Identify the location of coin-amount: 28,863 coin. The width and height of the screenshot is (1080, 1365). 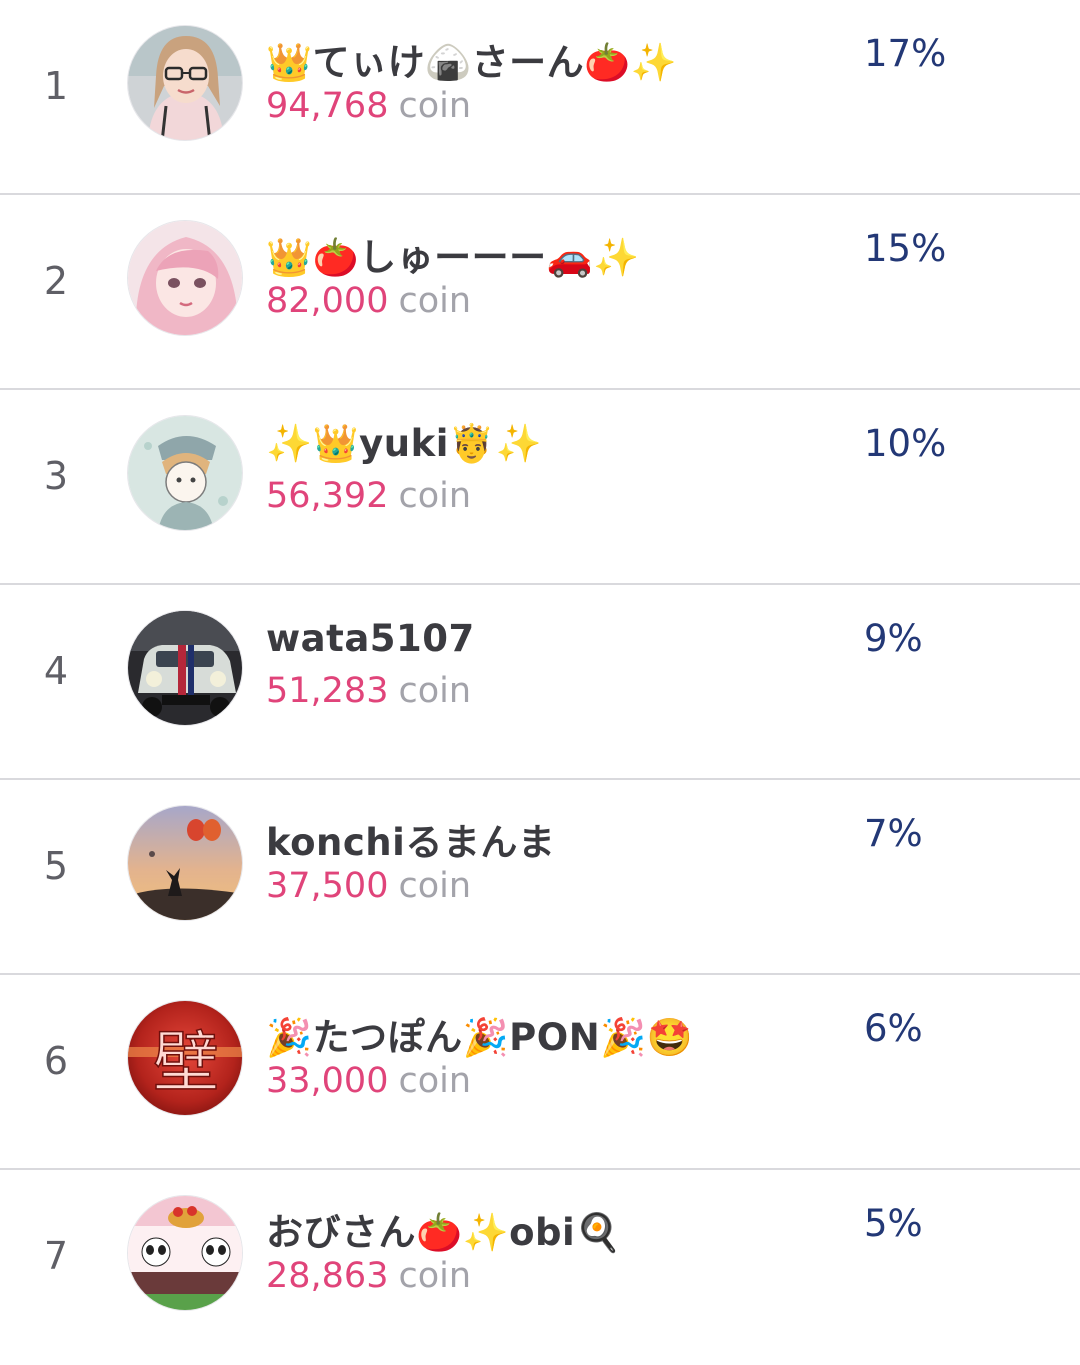
(368, 1276).